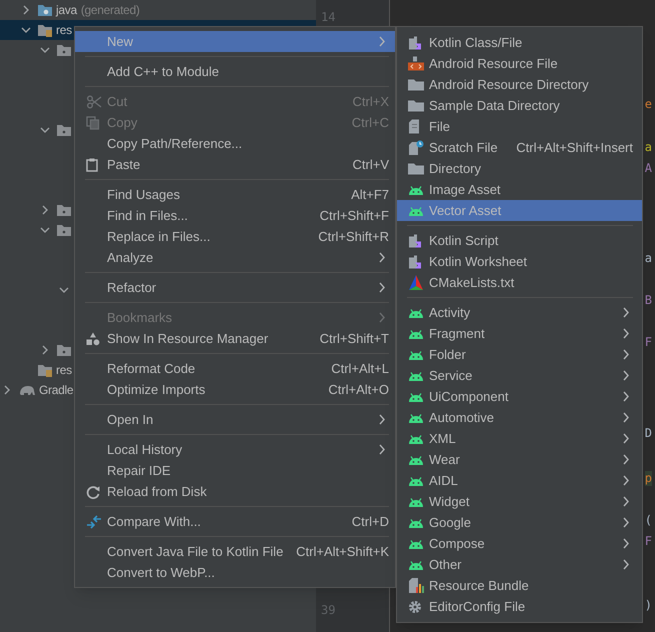 The image size is (655, 632). Describe the element at coordinates (519, 375) in the screenshot. I see `menu-item: Service` at that location.